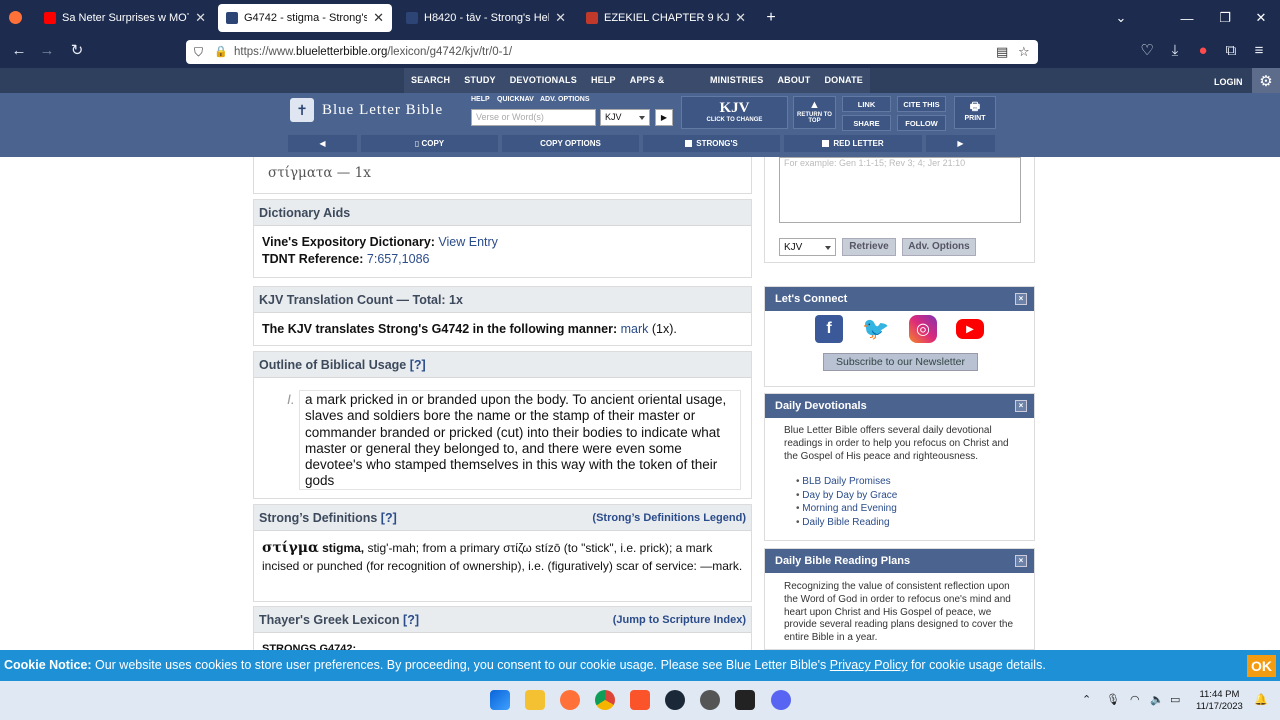 The height and width of the screenshot is (720, 1280). What do you see at coordinates (866, 123) in the screenshot?
I see `share-button: SHARE` at bounding box center [866, 123].